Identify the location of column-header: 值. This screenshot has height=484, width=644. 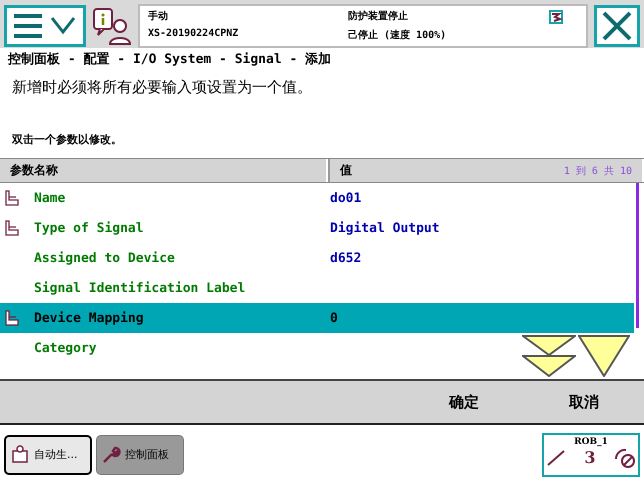
(346, 170).